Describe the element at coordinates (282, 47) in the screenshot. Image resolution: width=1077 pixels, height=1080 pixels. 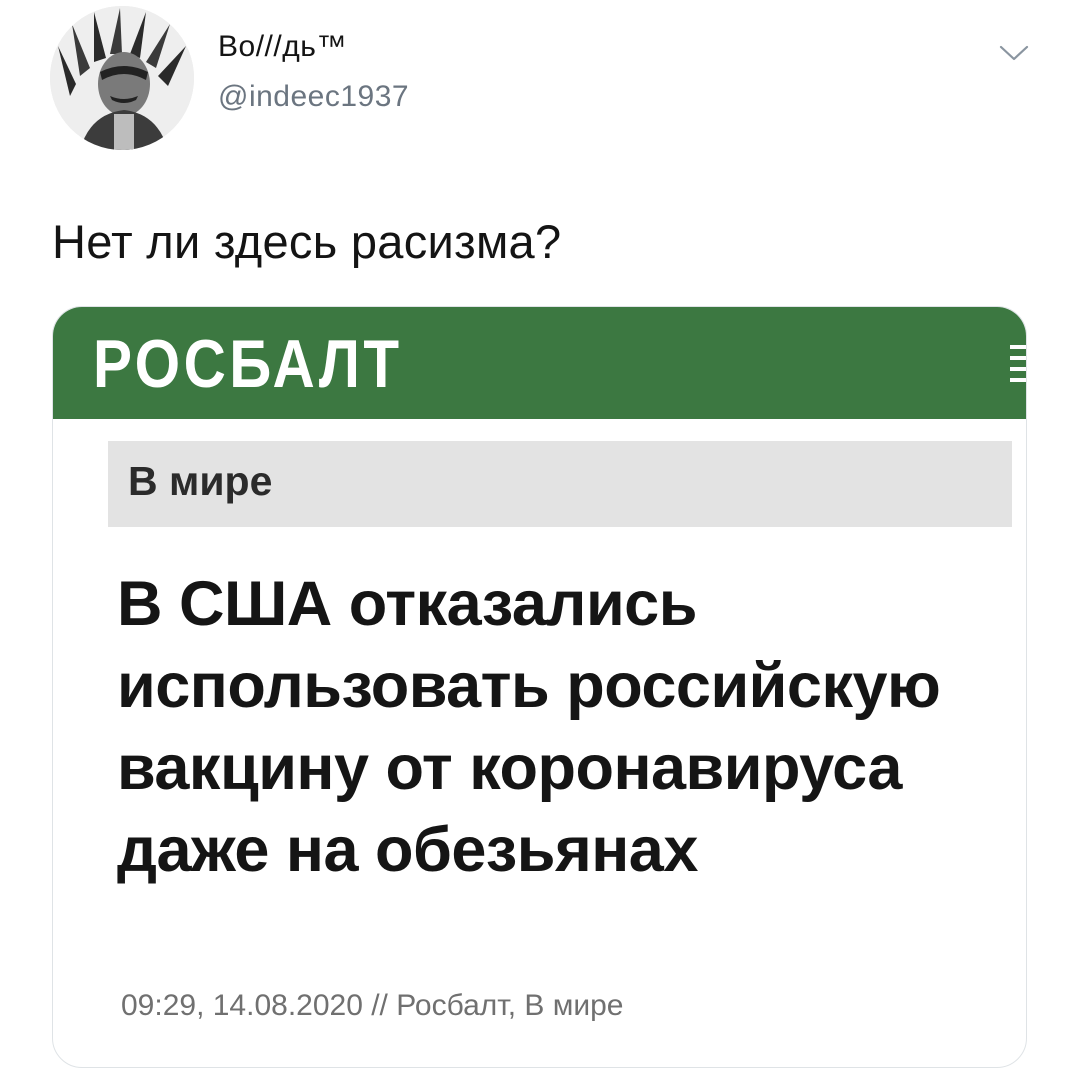
I see `display-name: Во///дь™` at that location.